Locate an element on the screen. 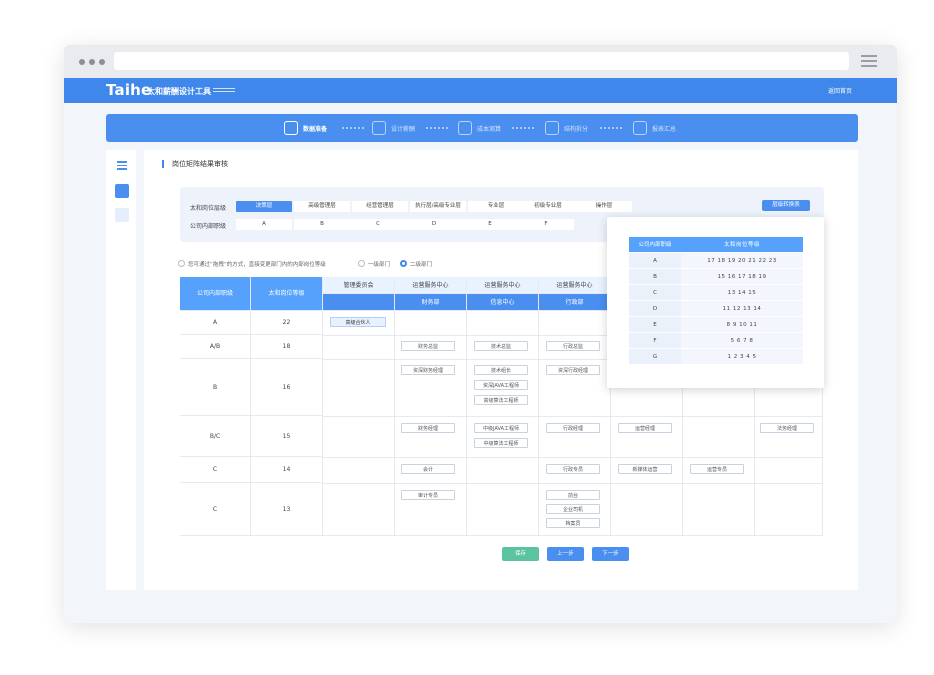 The height and width of the screenshot is (675, 934). conversion-row: A 17 18 19 20 21 22 23 is located at coordinates (716, 261).